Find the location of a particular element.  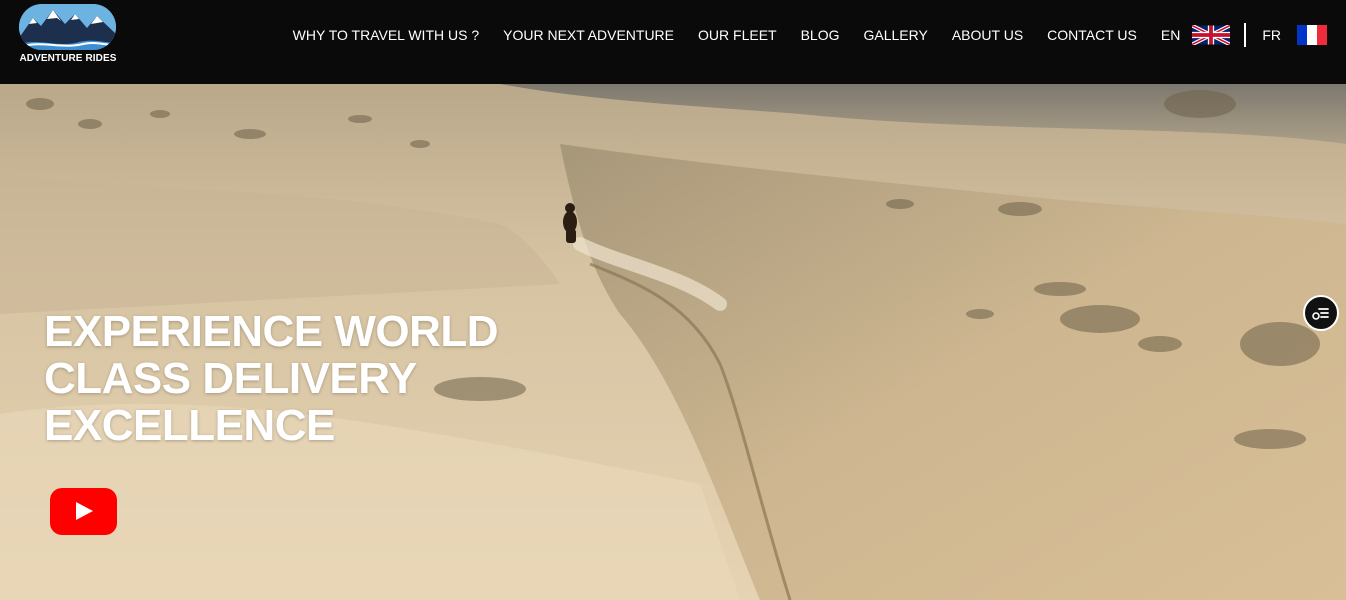

nav-our-fleet: OUR FLEET is located at coordinates (737, 35).